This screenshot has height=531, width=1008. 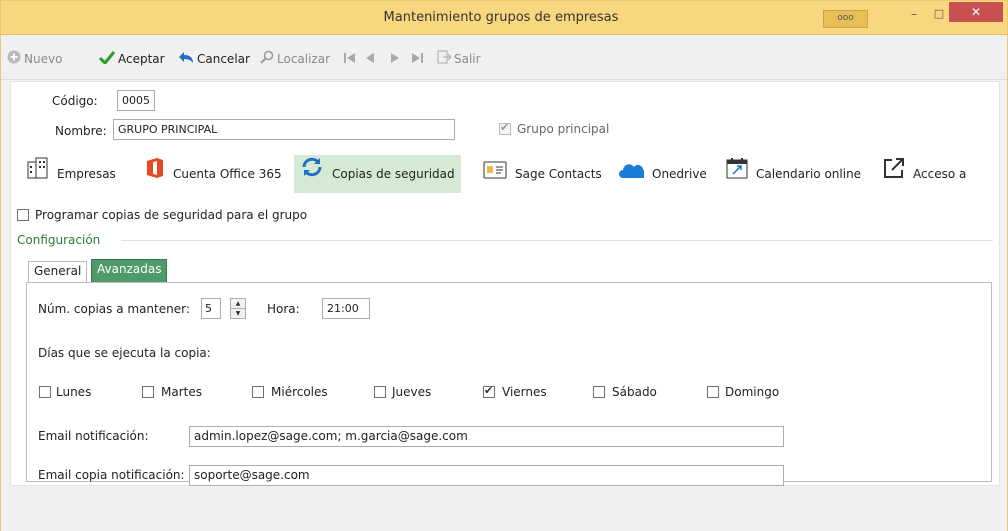 What do you see at coordinates (59, 240) in the screenshot?
I see `configuracion-heading: Configuración` at bounding box center [59, 240].